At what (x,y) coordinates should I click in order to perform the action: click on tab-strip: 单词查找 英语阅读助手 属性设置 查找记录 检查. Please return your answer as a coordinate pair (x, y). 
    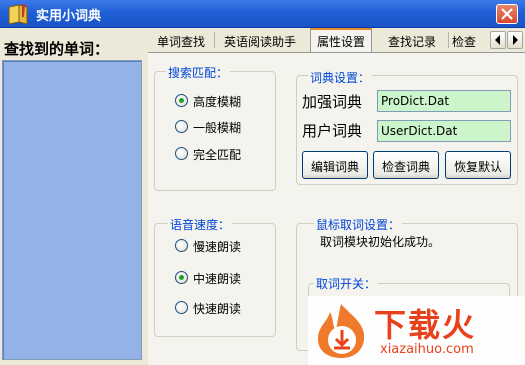
    Looking at the image, I should click on (336, 40).